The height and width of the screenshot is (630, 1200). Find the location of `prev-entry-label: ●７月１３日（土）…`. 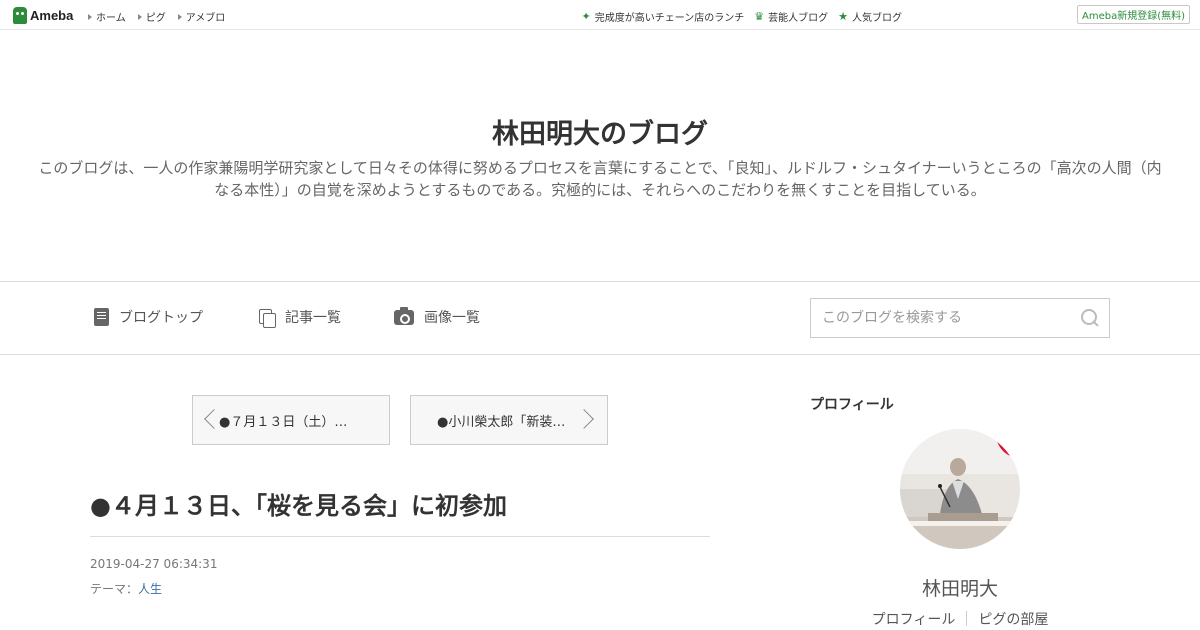

prev-entry-label: ●７月１３日（土）… is located at coordinates (283, 422).